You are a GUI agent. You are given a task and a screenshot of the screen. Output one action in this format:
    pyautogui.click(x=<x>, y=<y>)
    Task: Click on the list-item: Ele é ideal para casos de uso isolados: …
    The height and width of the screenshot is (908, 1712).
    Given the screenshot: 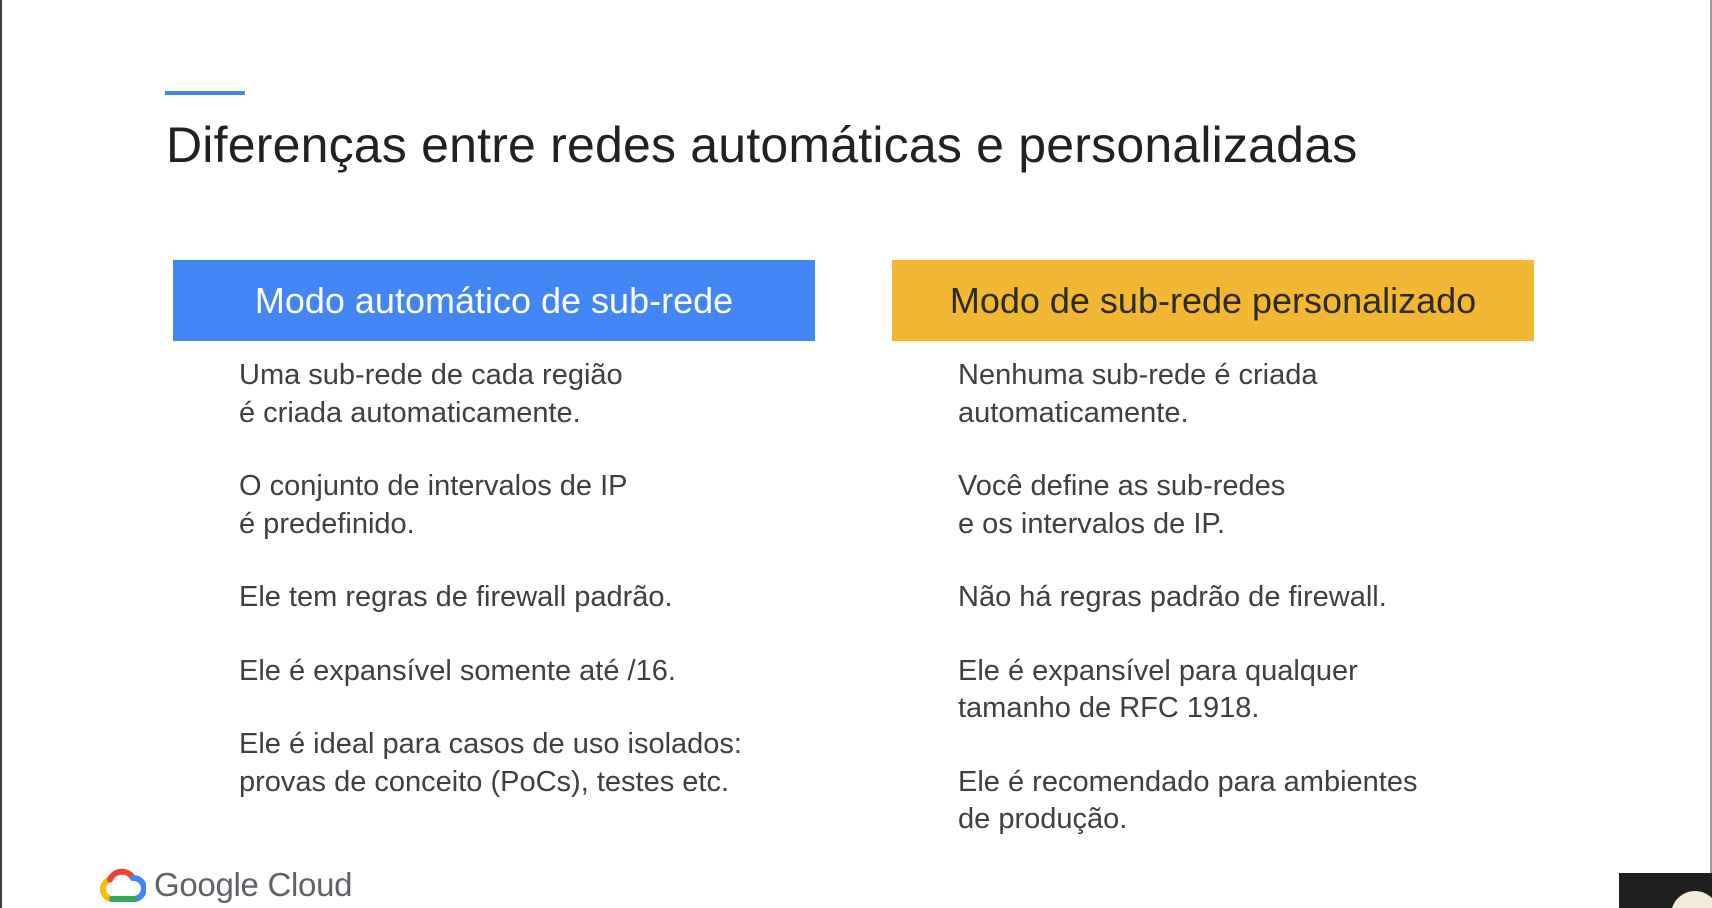 What is the action you would take?
    pyautogui.click(x=490, y=763)
    